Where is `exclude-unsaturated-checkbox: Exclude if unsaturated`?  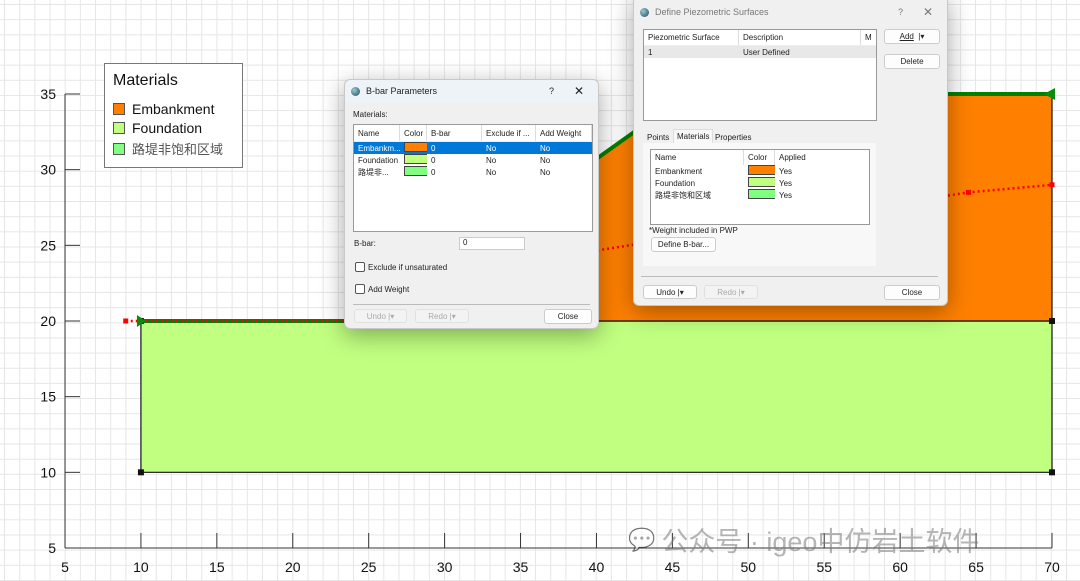
exclude-unsaturated-checkbox: Exclude if unsaturated is located at coordinates (401, 267).